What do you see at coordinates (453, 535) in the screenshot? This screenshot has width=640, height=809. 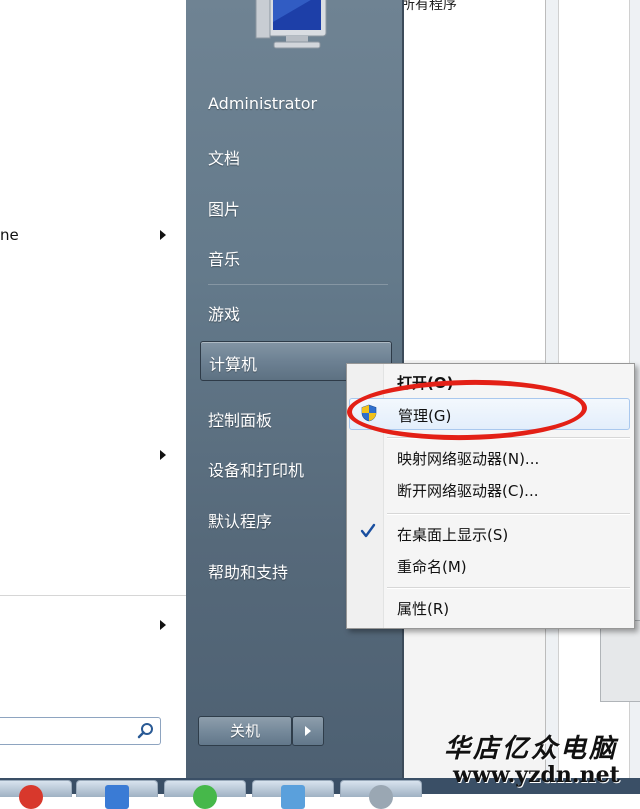 I see `ctx-show-on-desktop-label: 在桌面上显示(S)` at bounding box center [453, 535].